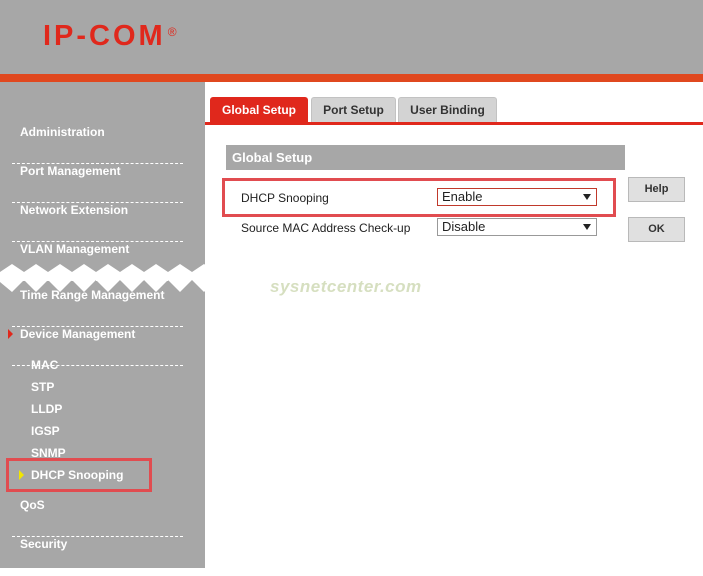 The height and width of the screenshot is (576, 703). What do you see at coordinates (346, 286) in the screenshot?
I see `watermark: sysnetcenter.com` at bounding box center [346, 286].